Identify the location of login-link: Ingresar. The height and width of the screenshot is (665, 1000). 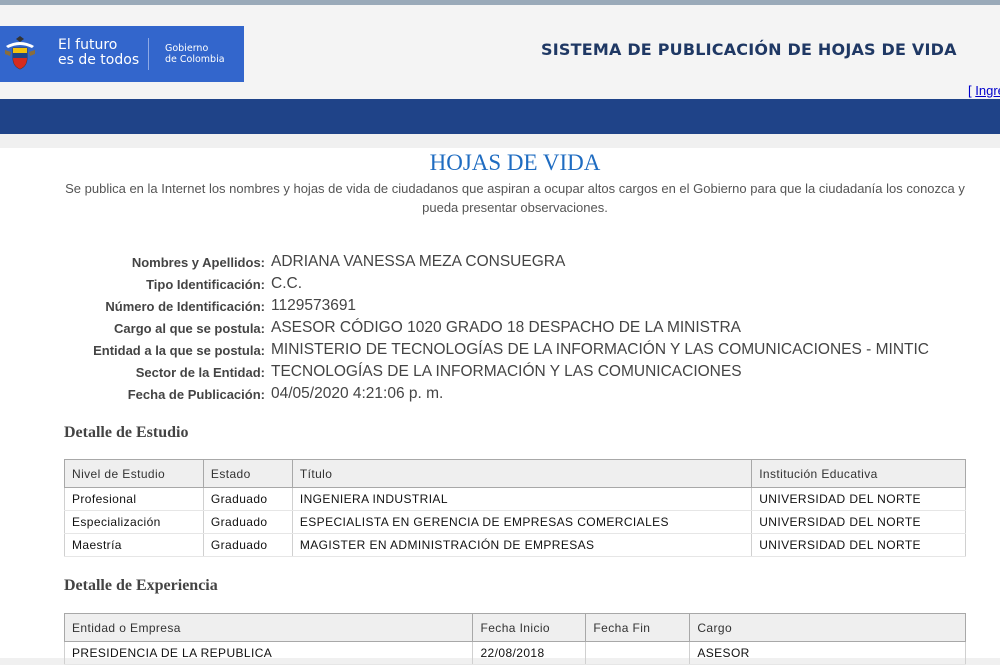
(987, 90).